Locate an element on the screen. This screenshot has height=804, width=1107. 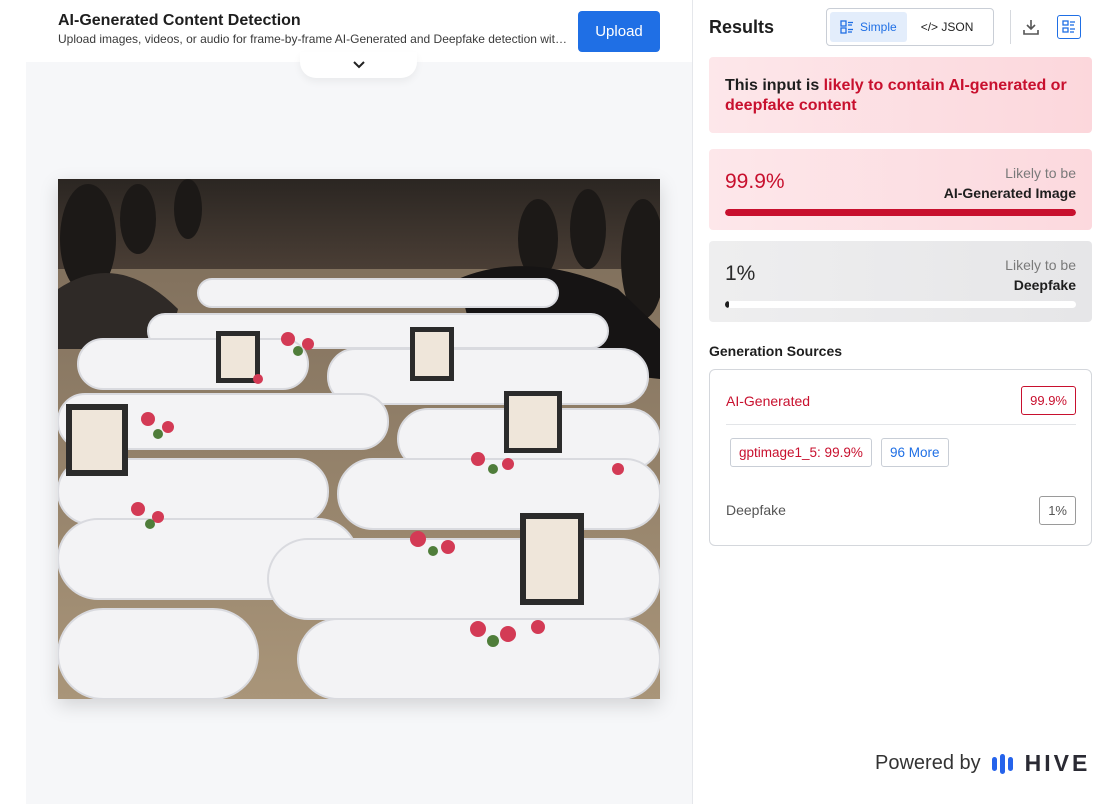
simple-view-button: Simple is located at coordinates (868, 27).